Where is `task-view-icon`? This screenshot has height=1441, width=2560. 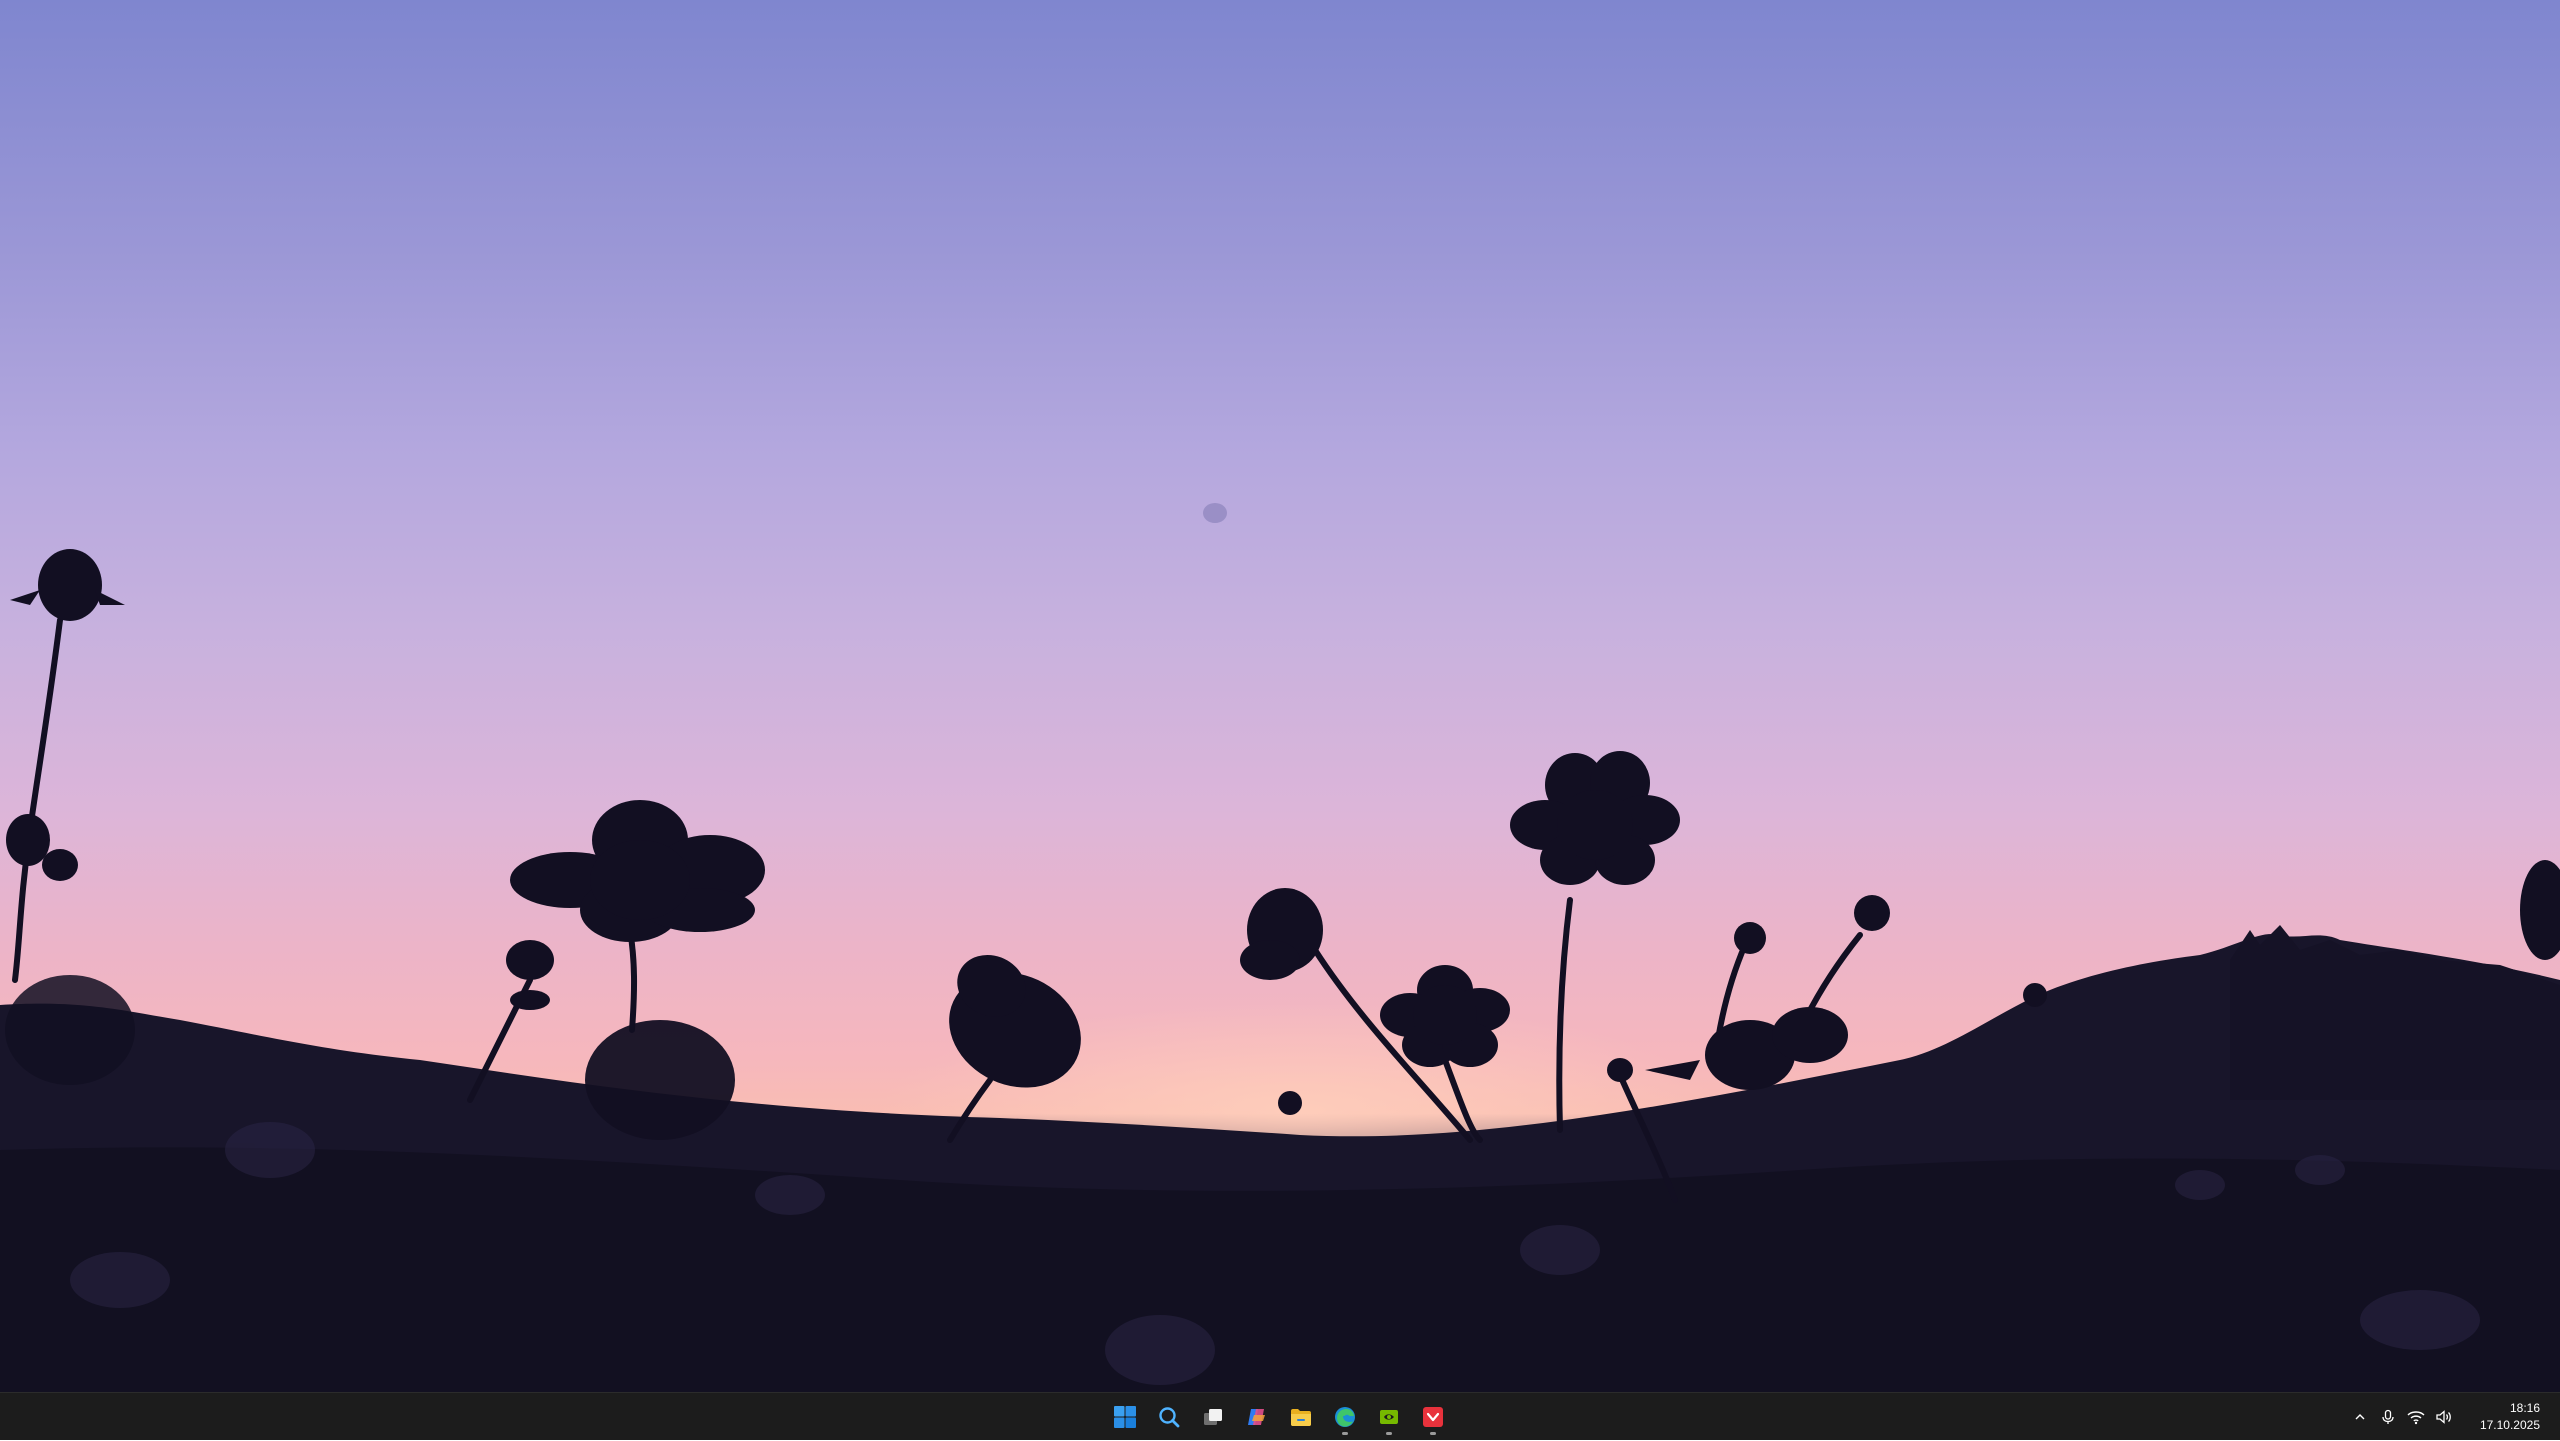 task-view-icon is located at coordinates (1213, 1417).